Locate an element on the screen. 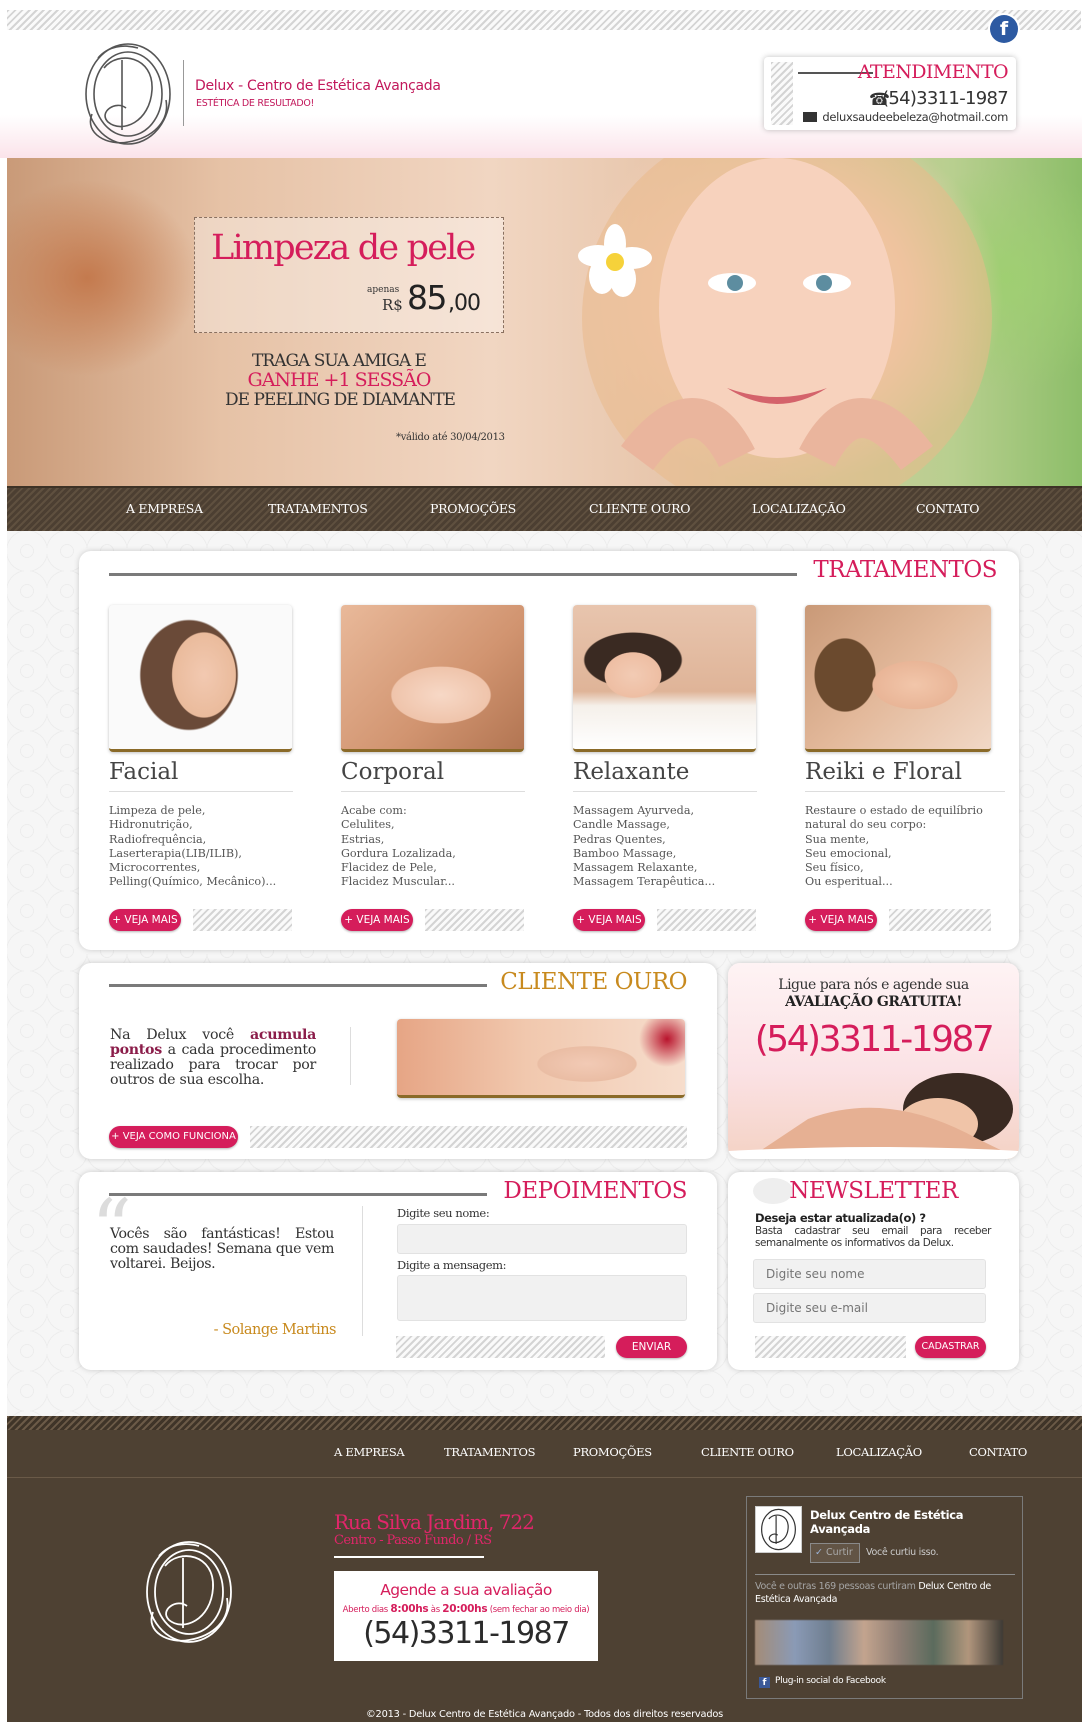 This screenshot has height=1722, width=1082. relaxante-item: Massagem Relaxante, is located at coordinates (635, 868).